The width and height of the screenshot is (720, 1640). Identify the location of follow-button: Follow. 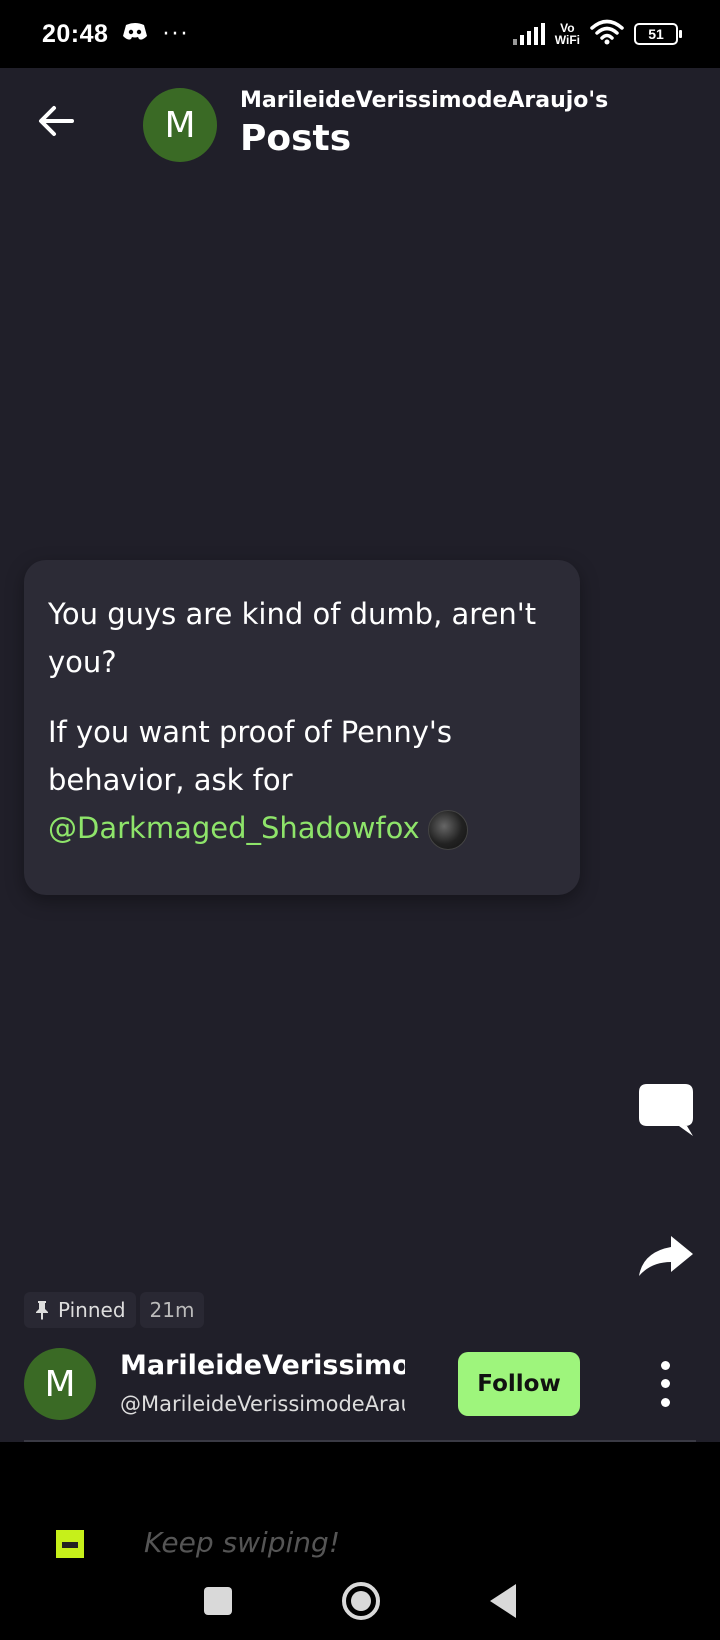
(519, 1384).